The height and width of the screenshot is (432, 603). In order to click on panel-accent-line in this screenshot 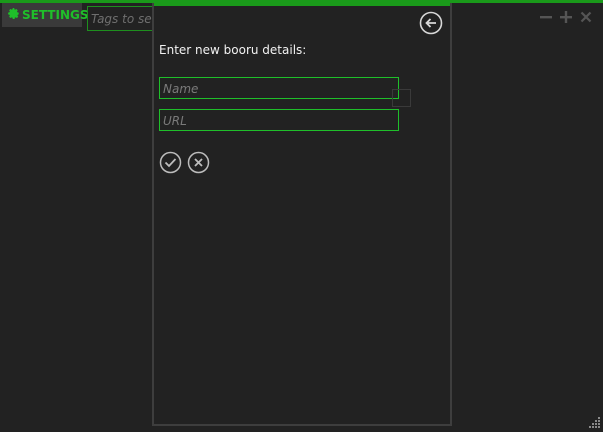, I will do `click(302, 4)`.